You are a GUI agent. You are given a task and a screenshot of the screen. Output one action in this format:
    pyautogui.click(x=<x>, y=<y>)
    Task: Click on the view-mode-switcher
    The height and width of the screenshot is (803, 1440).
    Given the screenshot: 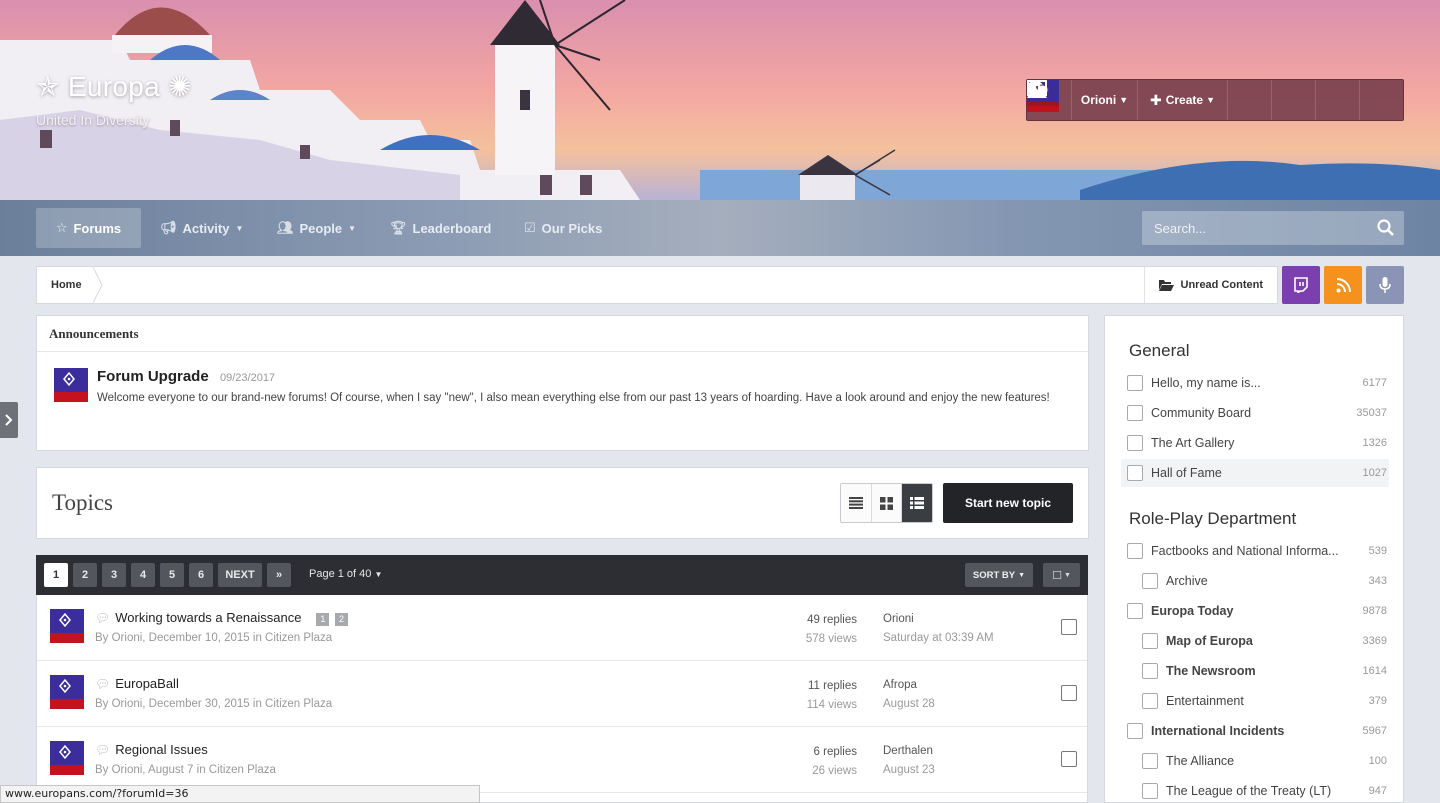 What is the action you would take?
    pyautogui.click(x=886, y=503)
    